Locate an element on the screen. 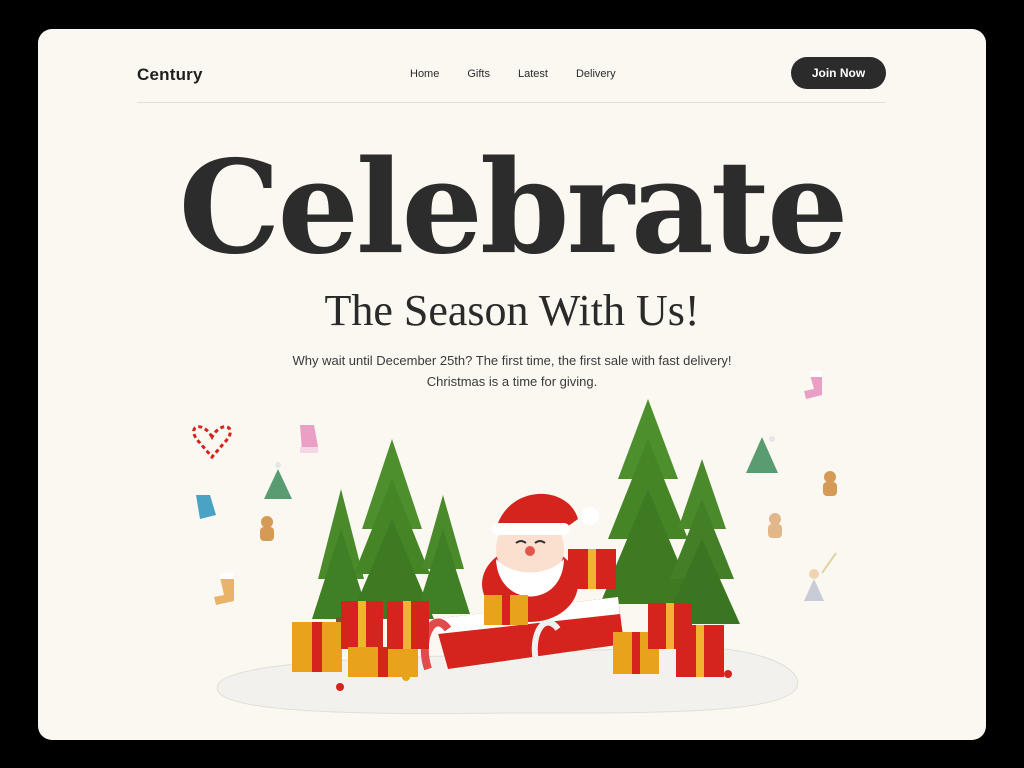  mini-tree-icon-right is located at coordinates (762, 454).